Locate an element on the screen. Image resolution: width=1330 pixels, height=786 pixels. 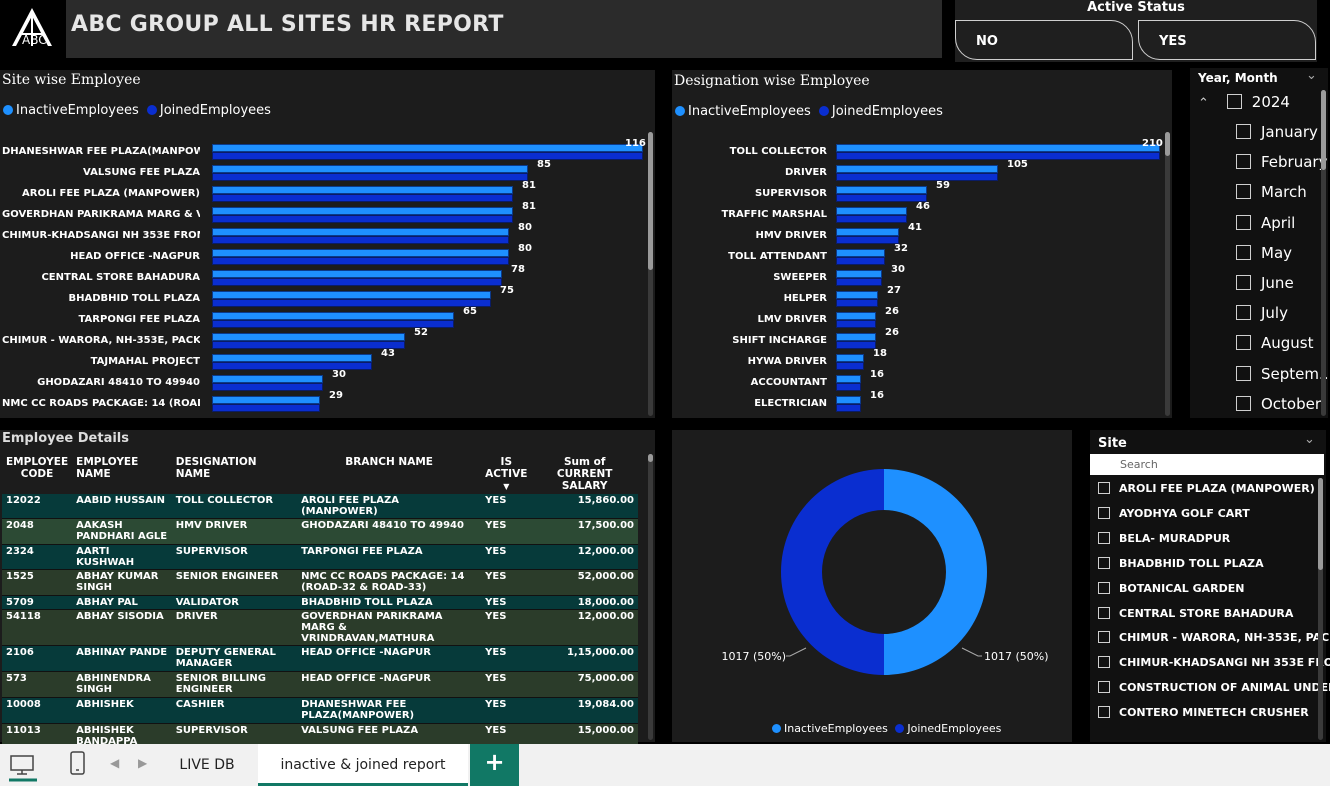
site-item: CENTRAL STORE BAHADURA is located at coordinates (1195, 613).